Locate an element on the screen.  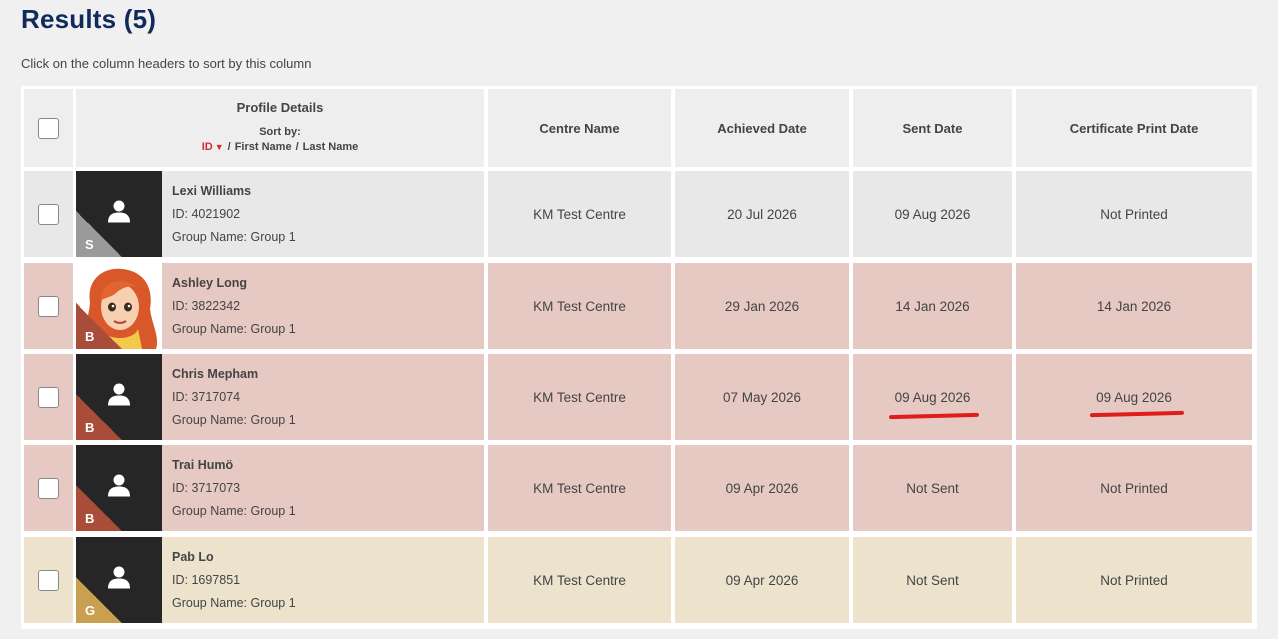
header-certificate-print-date: Certificate Print Date is located at coordinates (1134, 128).